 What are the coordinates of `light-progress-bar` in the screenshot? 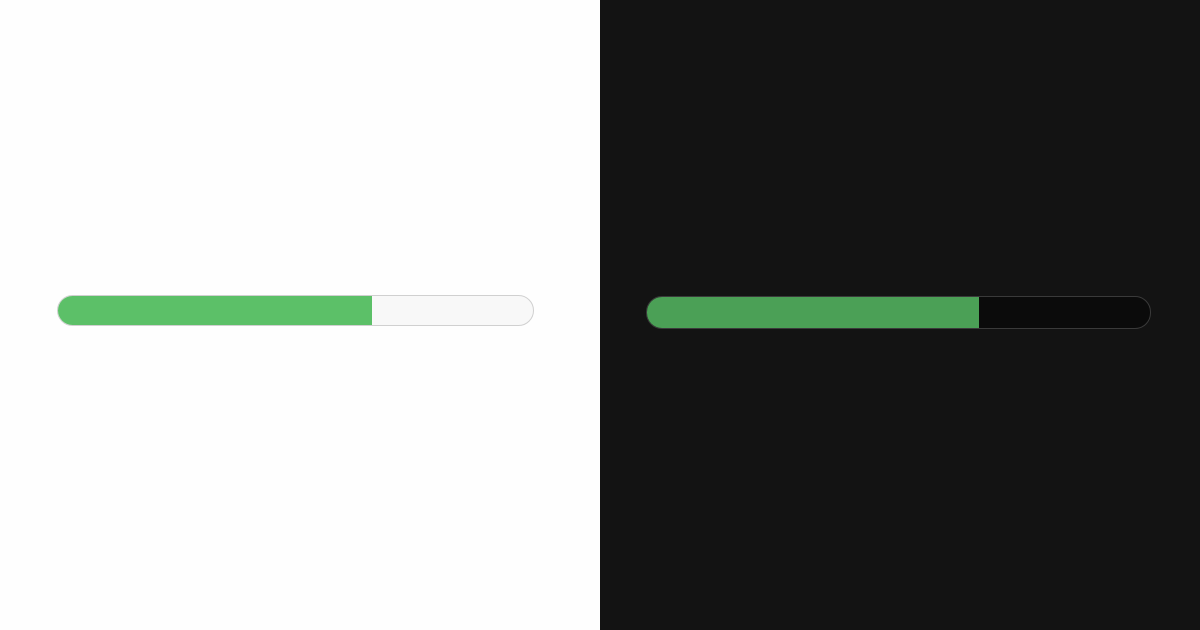 It's located at (295, 310).